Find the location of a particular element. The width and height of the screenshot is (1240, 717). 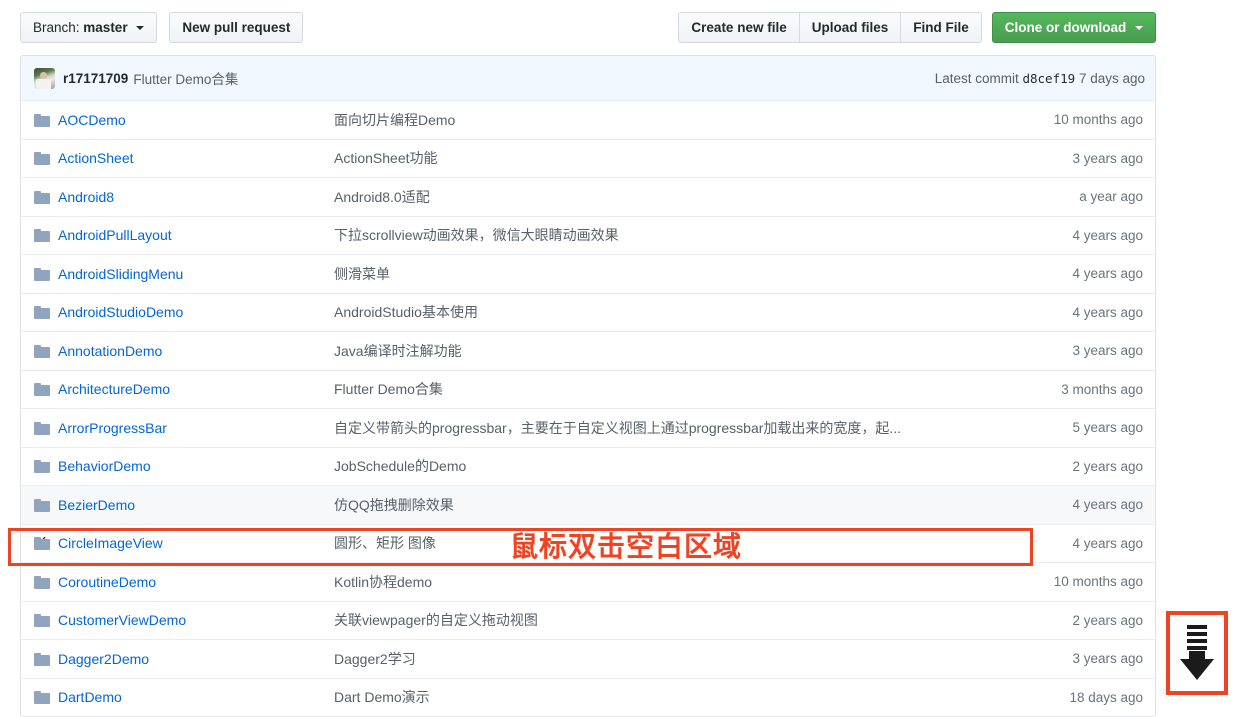

file-description: 关联viewpager的自定义拖动视图 is located at coordinates (659, 620).